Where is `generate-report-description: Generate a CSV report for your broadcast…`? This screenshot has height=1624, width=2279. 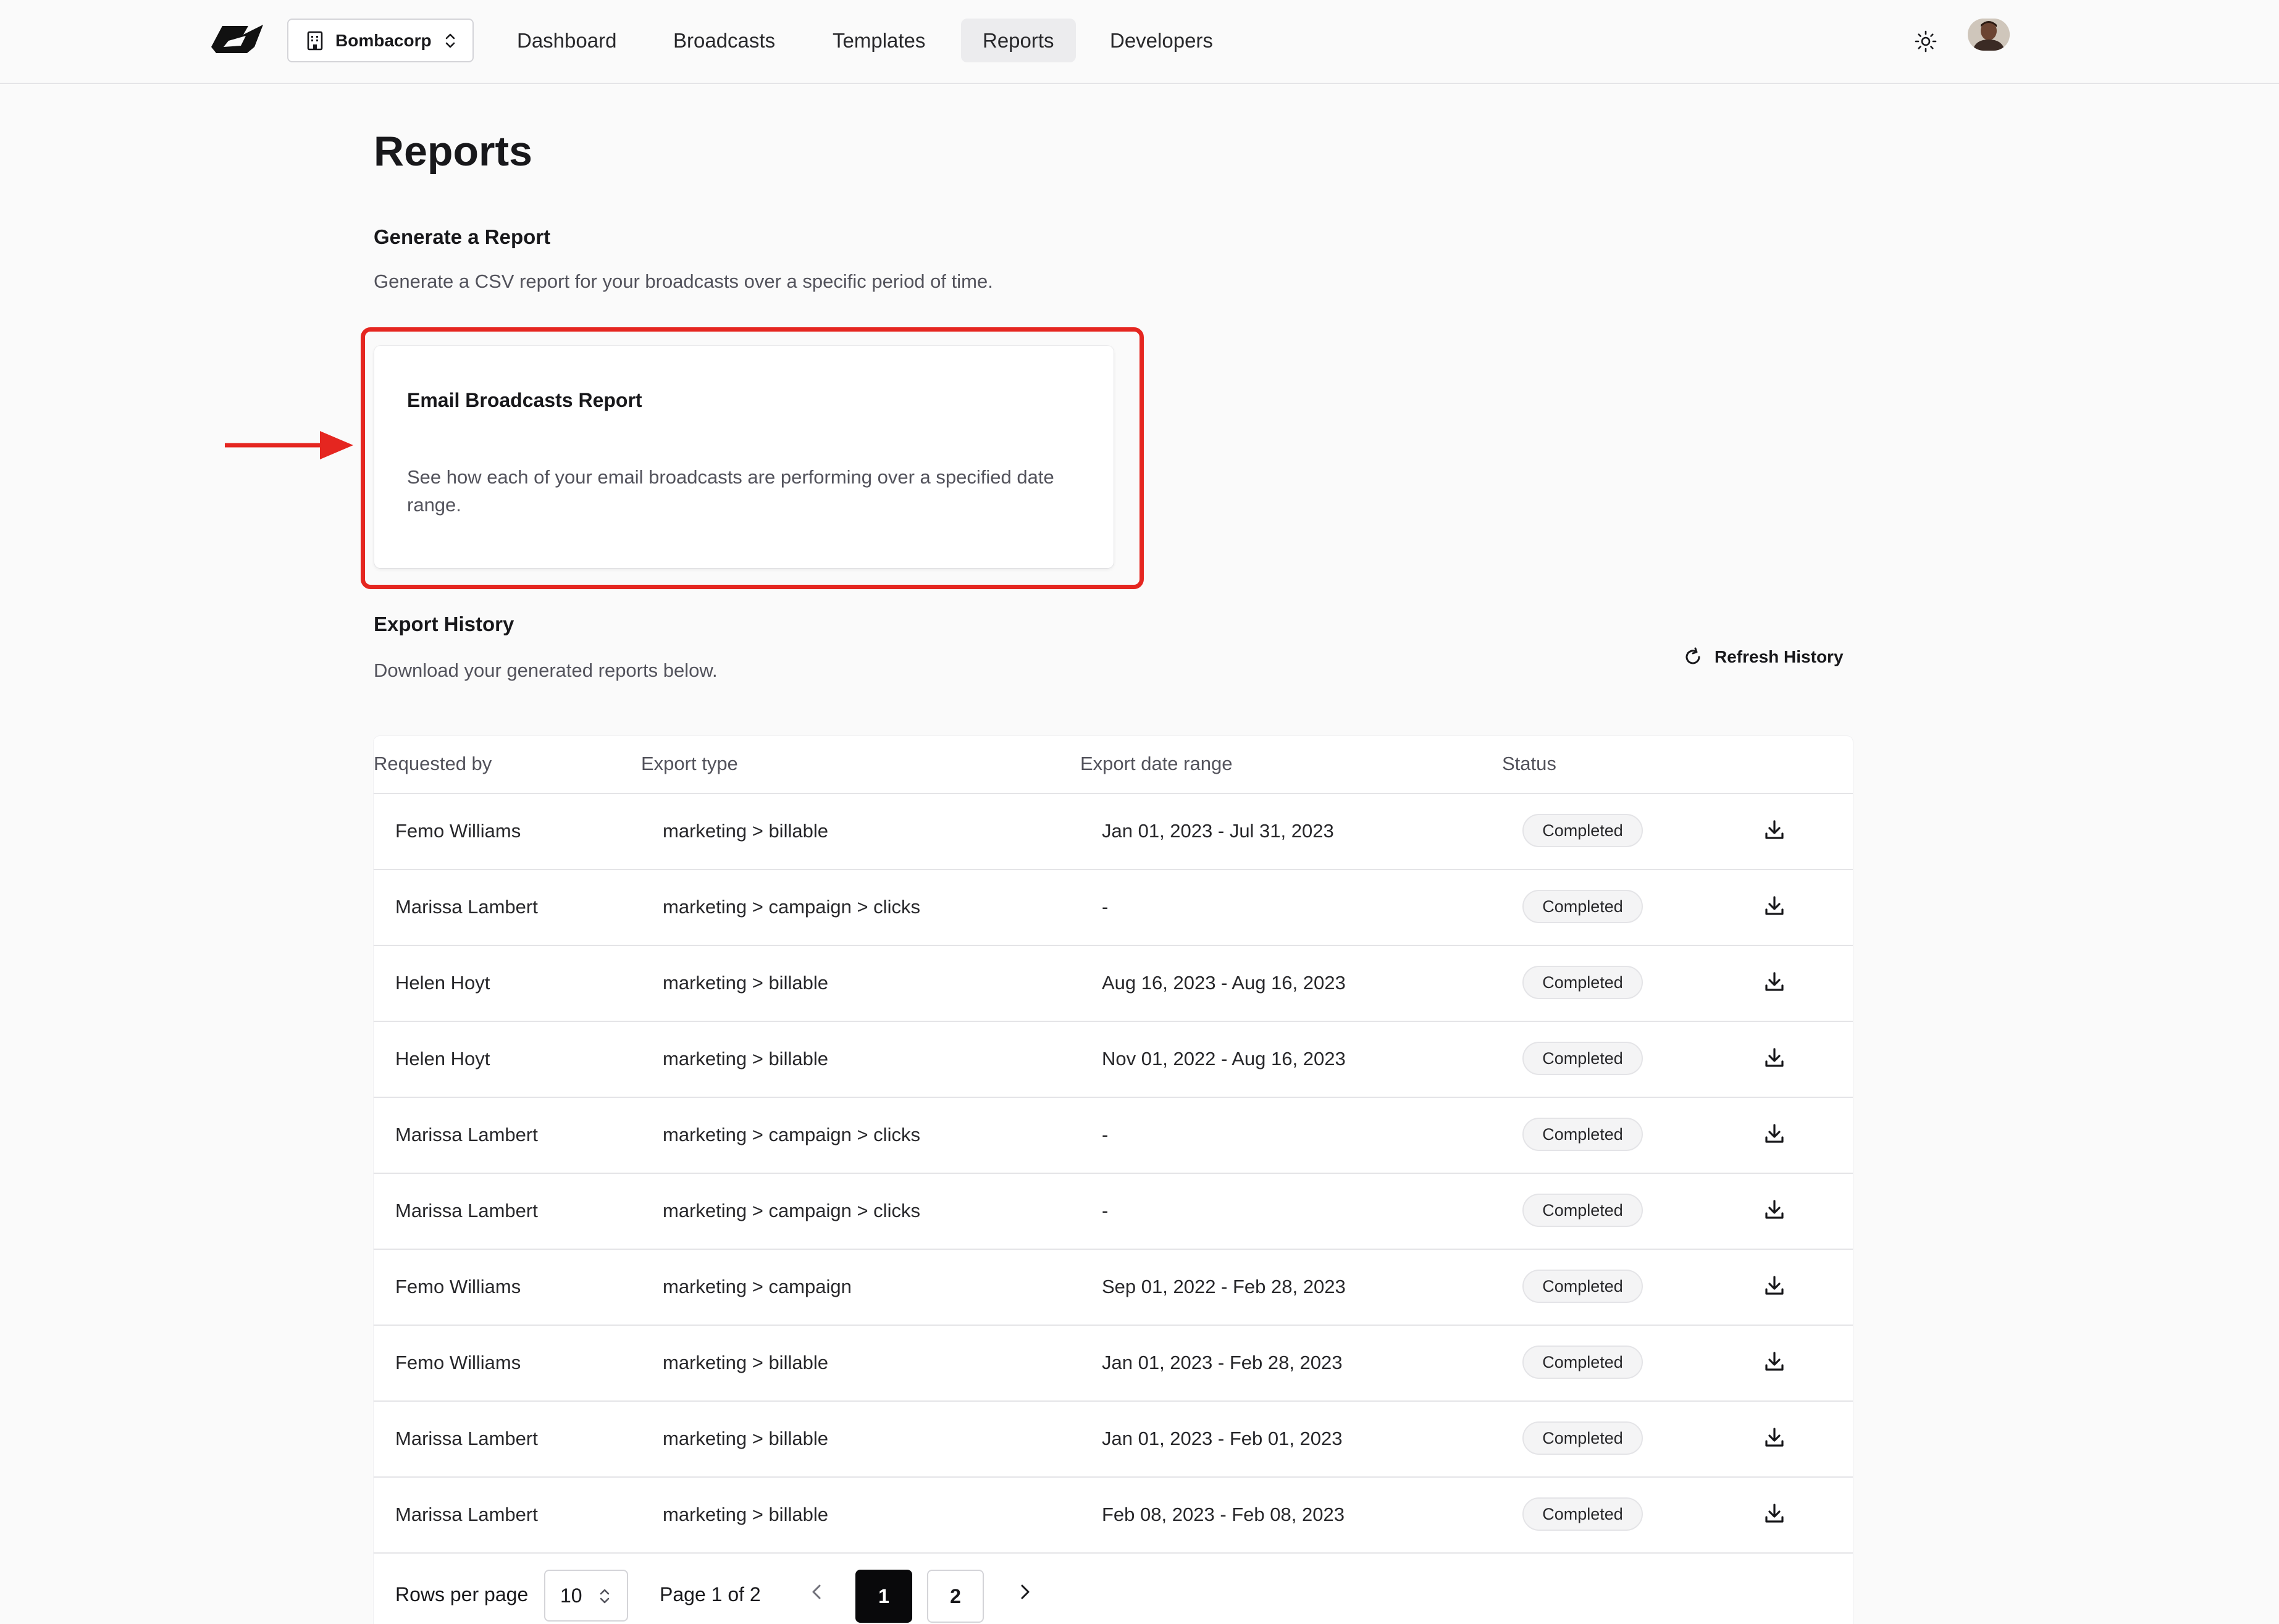
generate-report-description: Generate a CSV report for your broadcast… is located at coordinates (683, 281).